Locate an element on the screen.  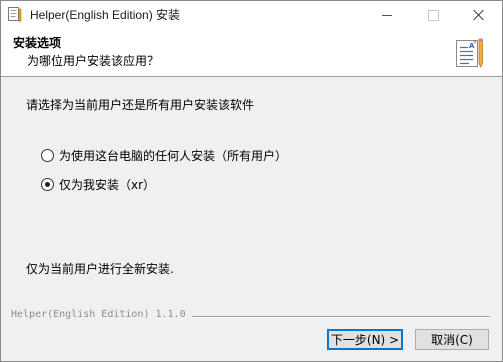
radio-all-users is located at coordinates (47, 155).